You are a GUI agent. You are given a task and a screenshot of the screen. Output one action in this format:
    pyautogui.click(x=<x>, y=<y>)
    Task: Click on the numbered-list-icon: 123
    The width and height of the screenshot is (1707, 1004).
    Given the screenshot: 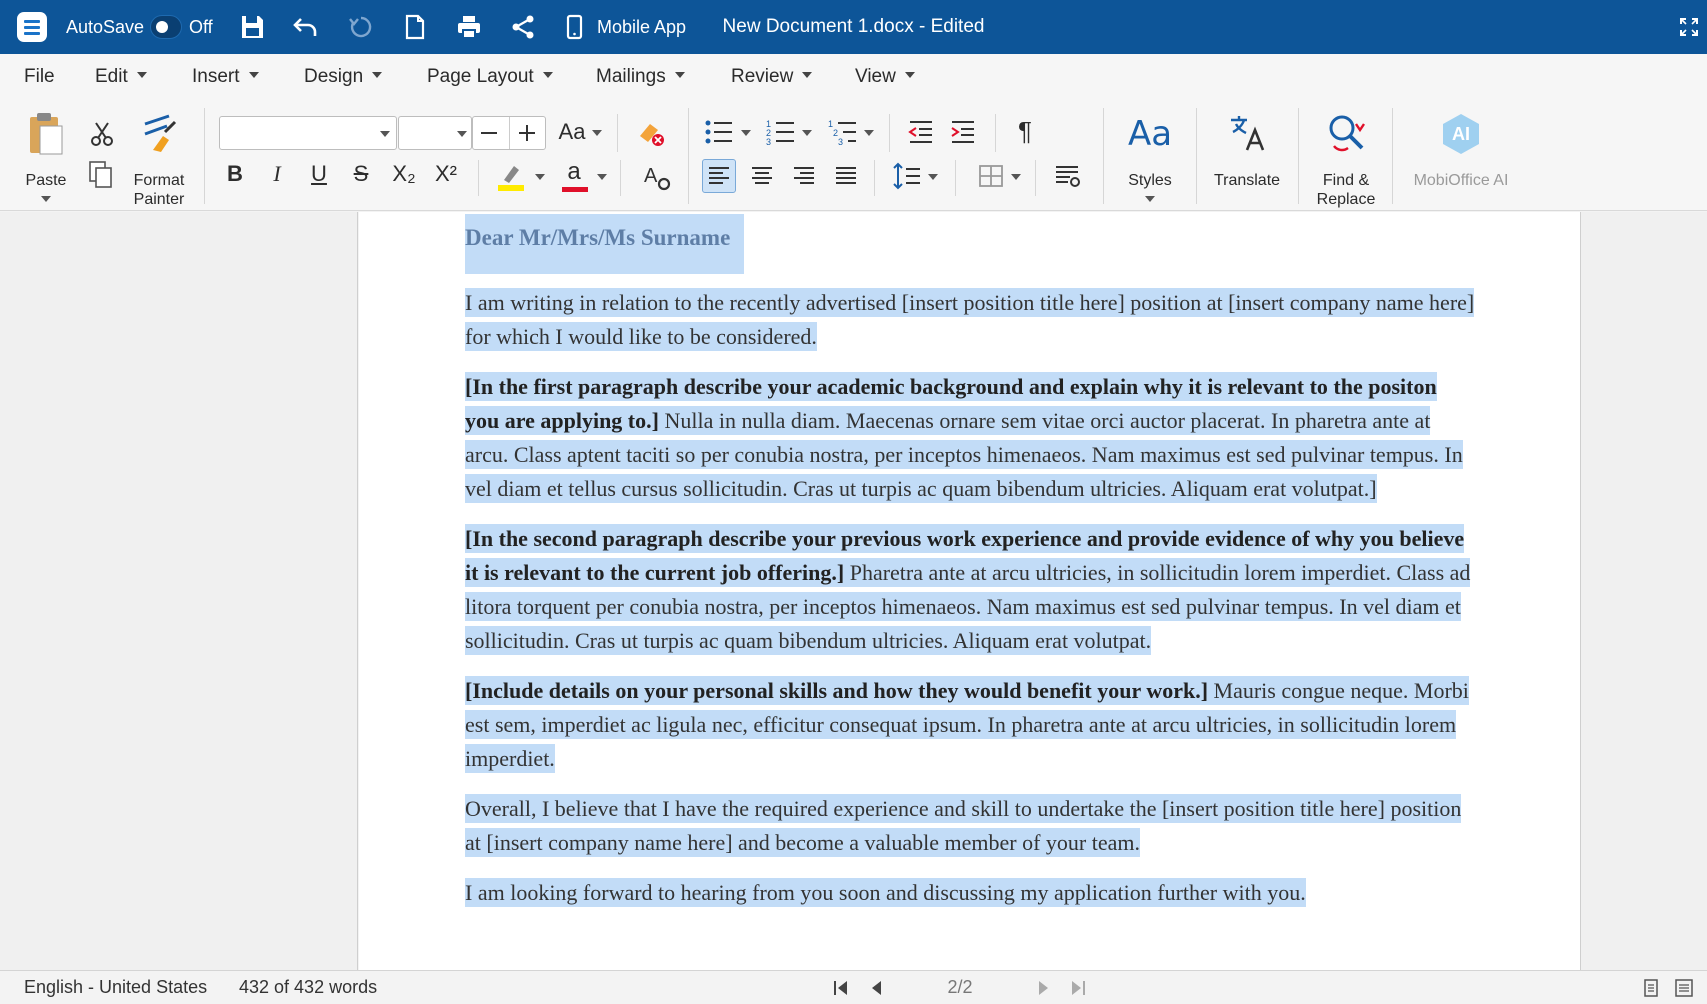 What is the action you would take?
    pyautogui.click(x=781, y=132)
    